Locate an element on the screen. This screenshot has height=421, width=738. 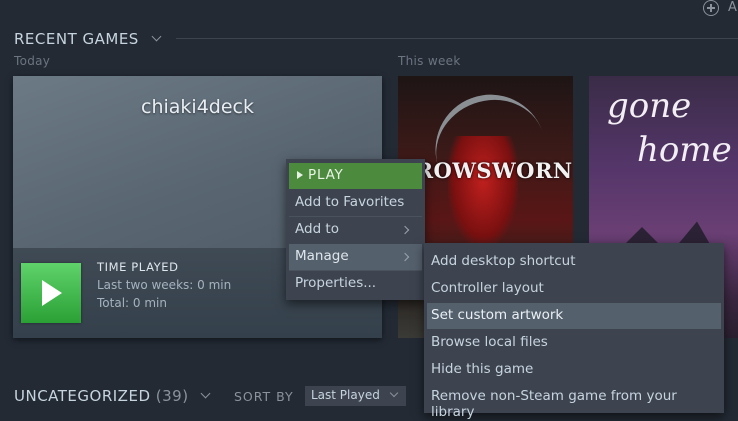
submenu-item-label: Hide this game is located at coordinates (482, 369).